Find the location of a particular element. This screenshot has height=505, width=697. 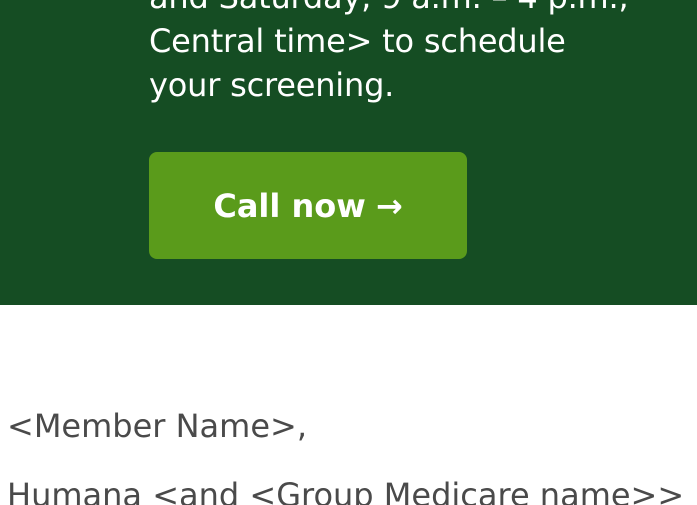

right-arrow-icon: → is located at coordinates (389, 205).